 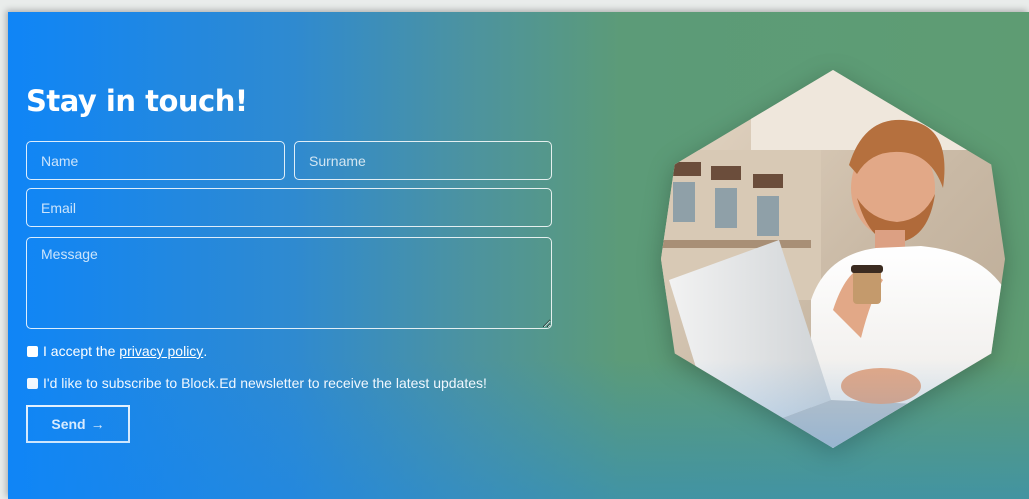 What do you see at coordinates (97, 424) in the screenshot?
I see `arrow-right-icon: →` at bounding box center [97, 424].